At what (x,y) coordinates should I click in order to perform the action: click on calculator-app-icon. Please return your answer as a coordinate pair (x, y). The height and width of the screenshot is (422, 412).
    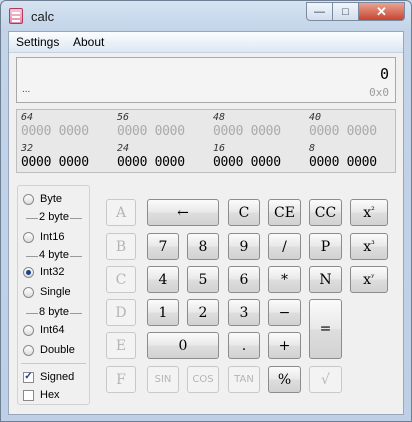
    Looking at the image, I should click on (16, 16).